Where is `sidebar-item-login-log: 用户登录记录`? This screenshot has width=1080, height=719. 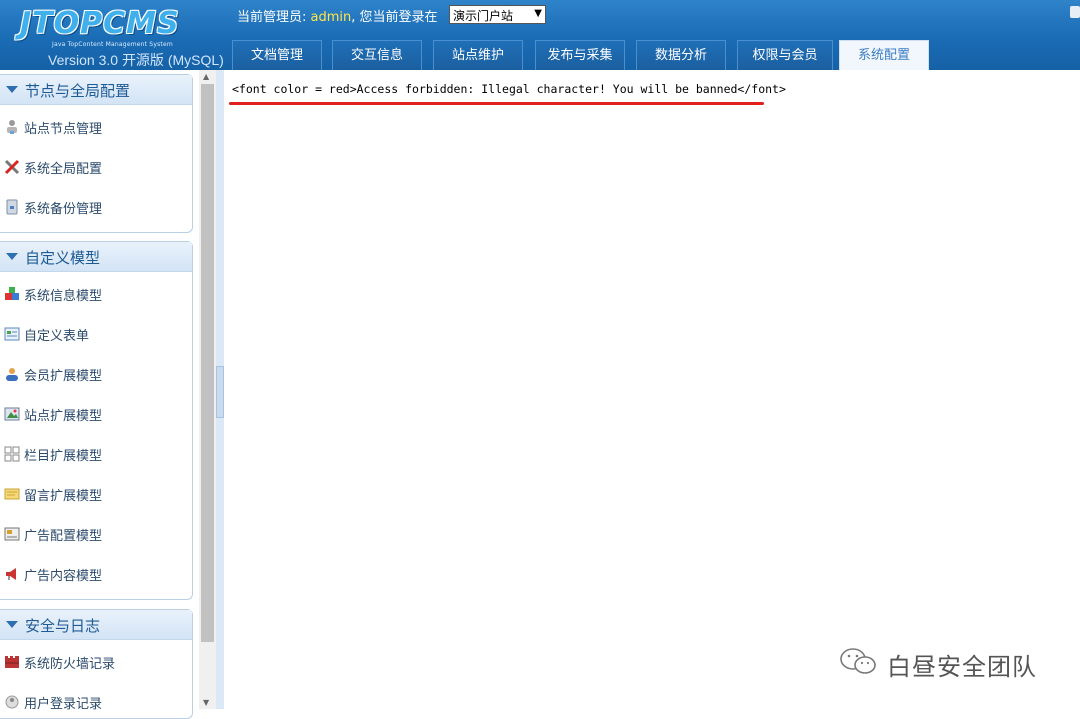 sidebar-item-login-log: 用户登录记录 is located at coordinates (95, 702).